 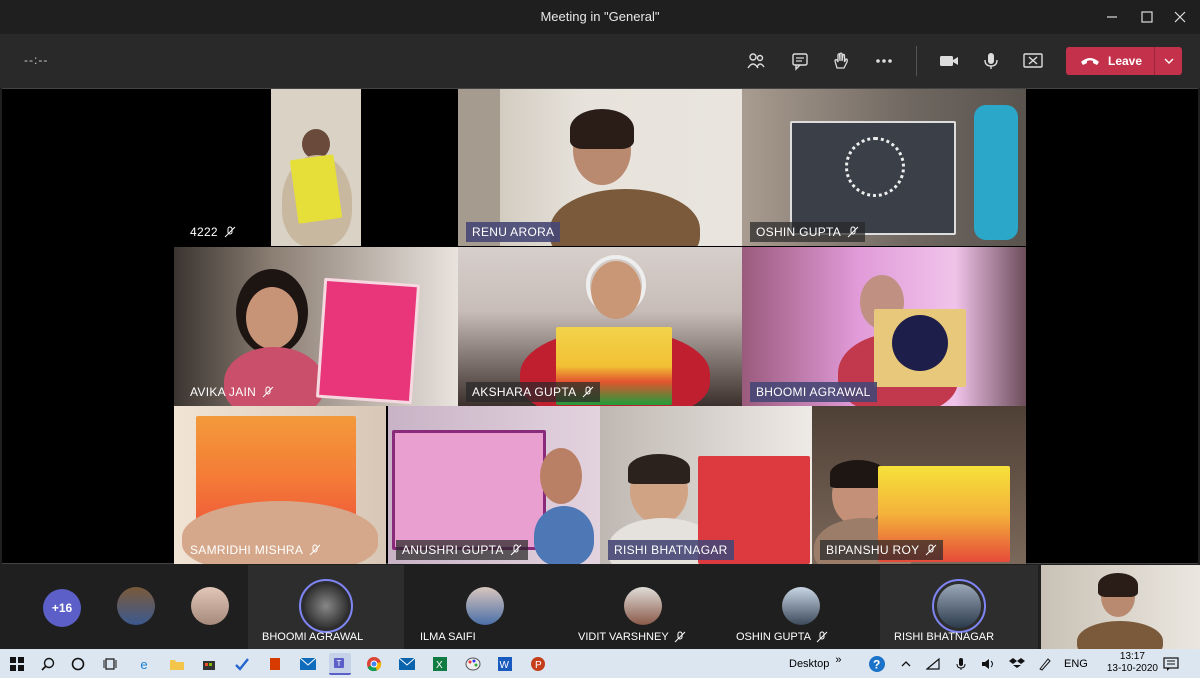 What do you see at coordinates (326, 607) in the screenshot?
I see `participant-slot: BHOOMI AGRAWAL` at bounding box center [326, 607].